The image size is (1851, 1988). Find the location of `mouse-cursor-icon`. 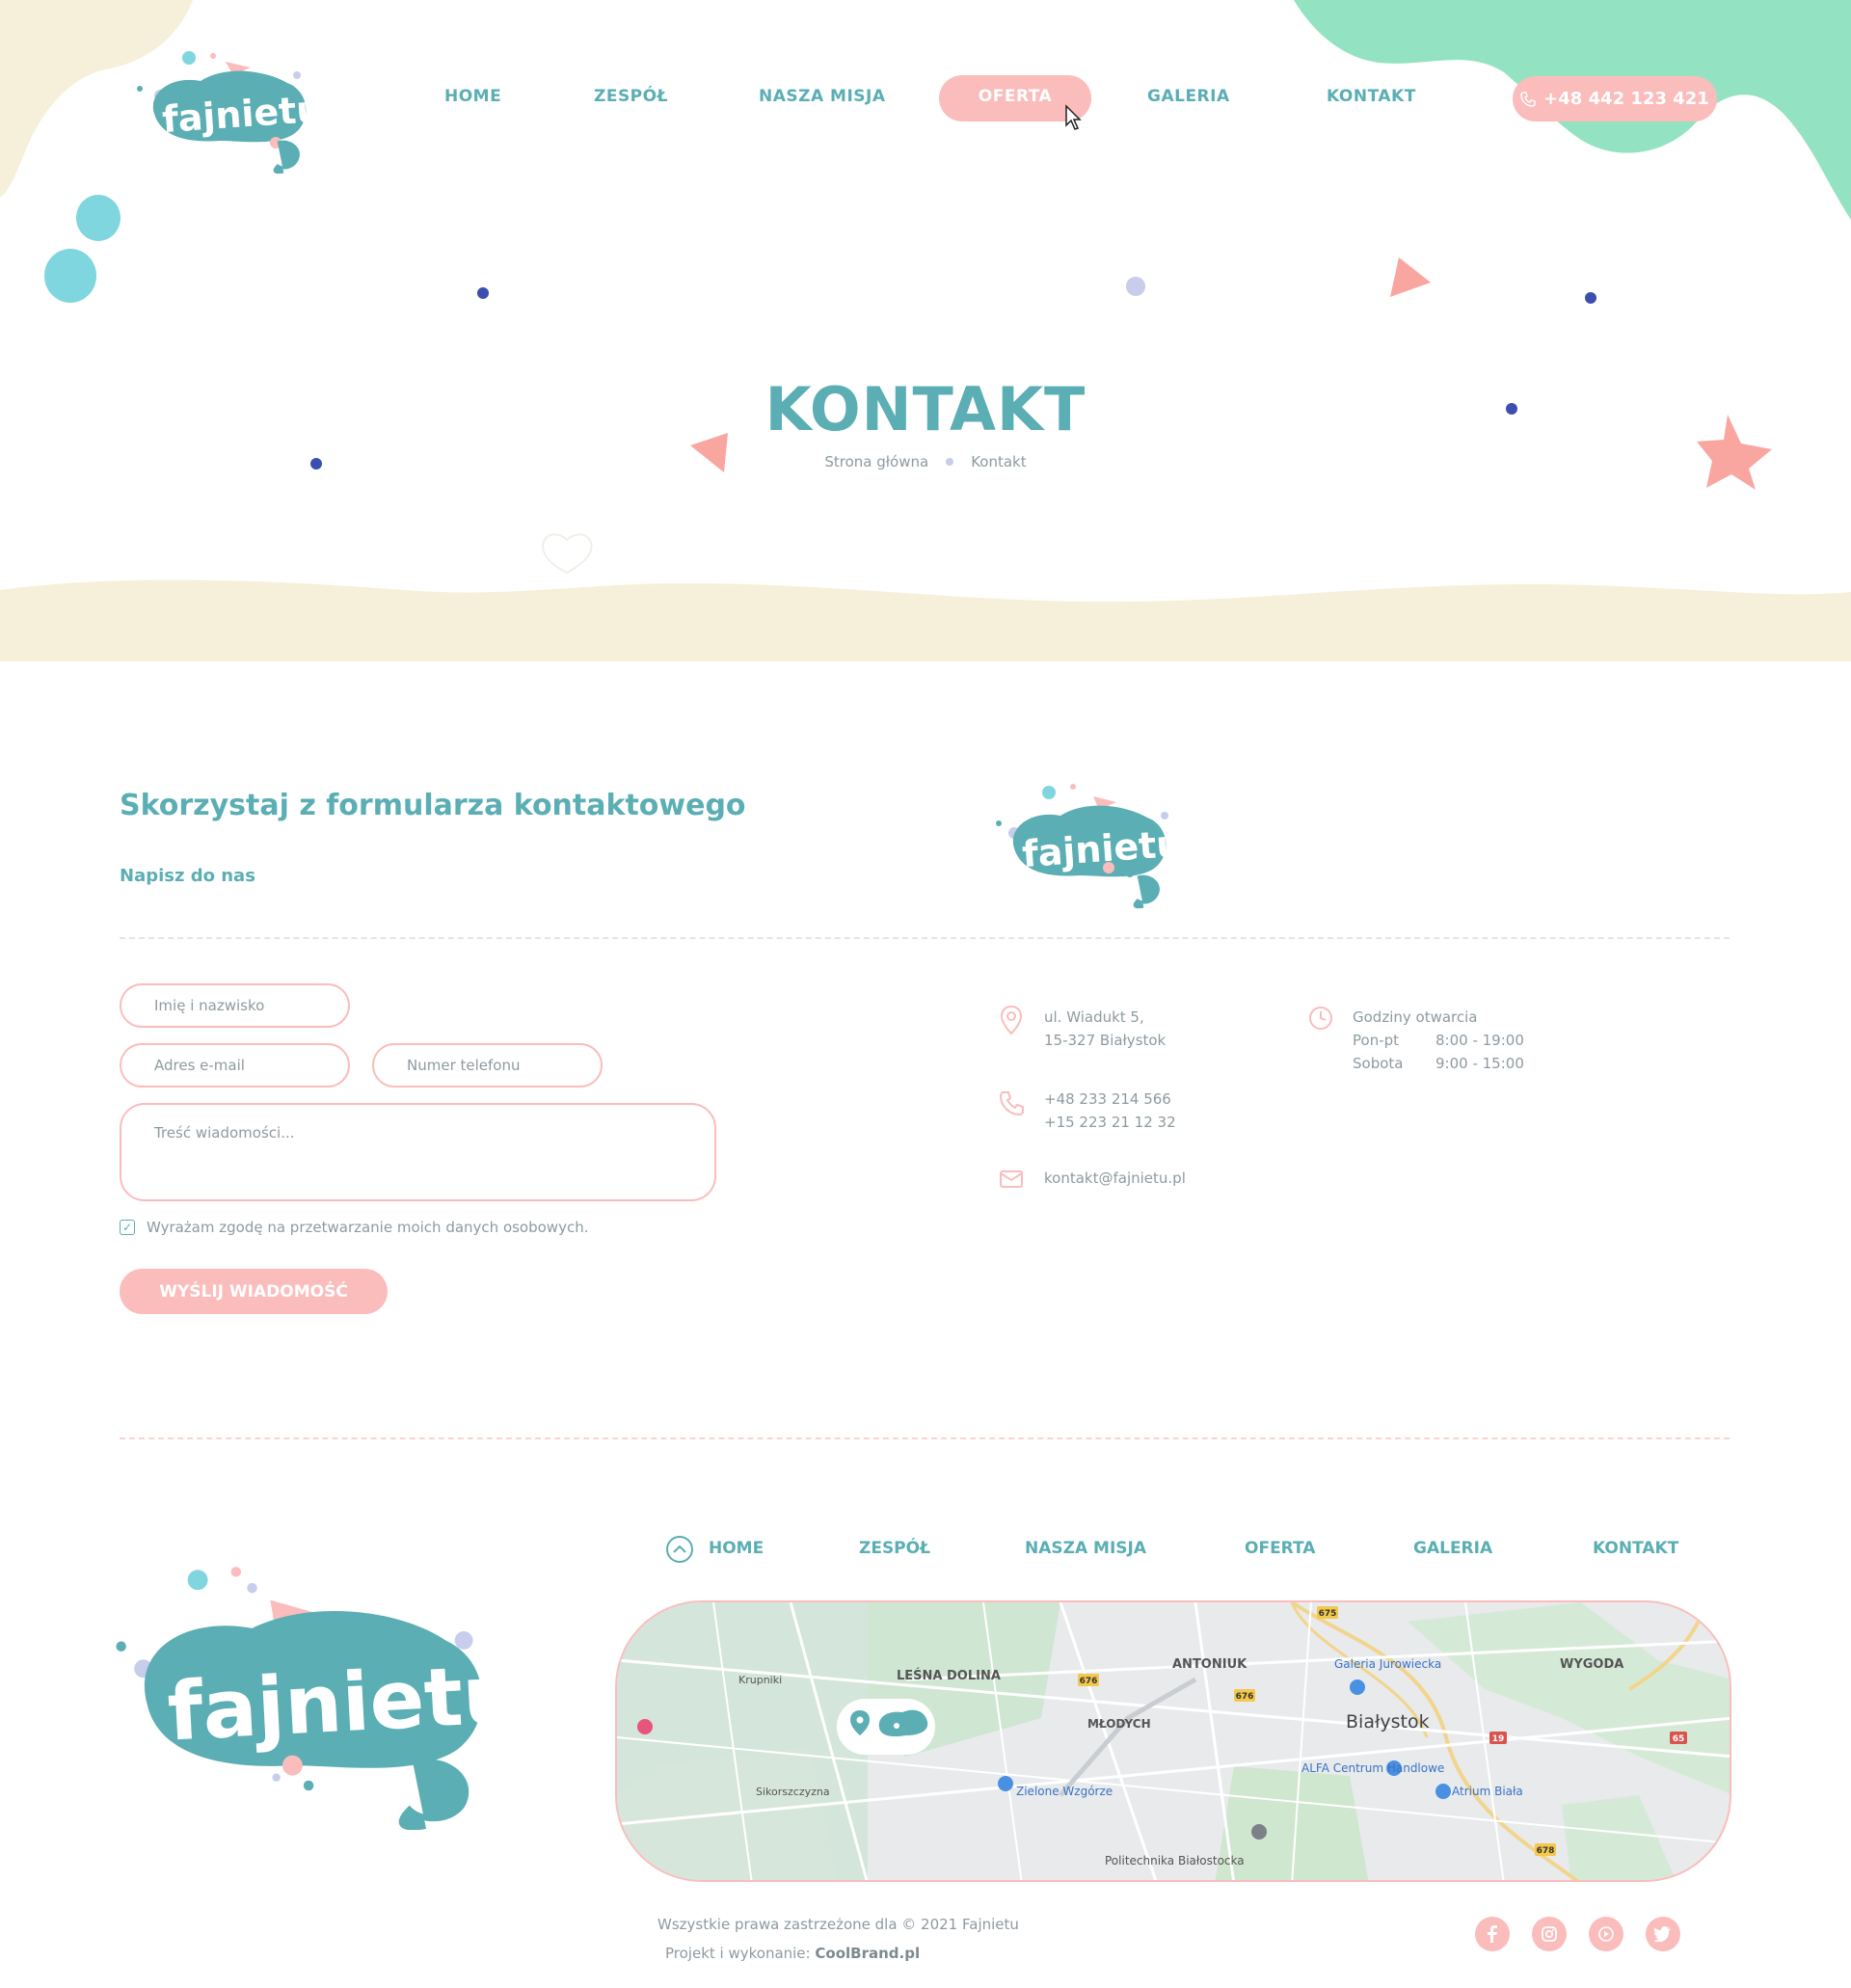

mouse-cursor-icon is located at coordinates (1073, 117).